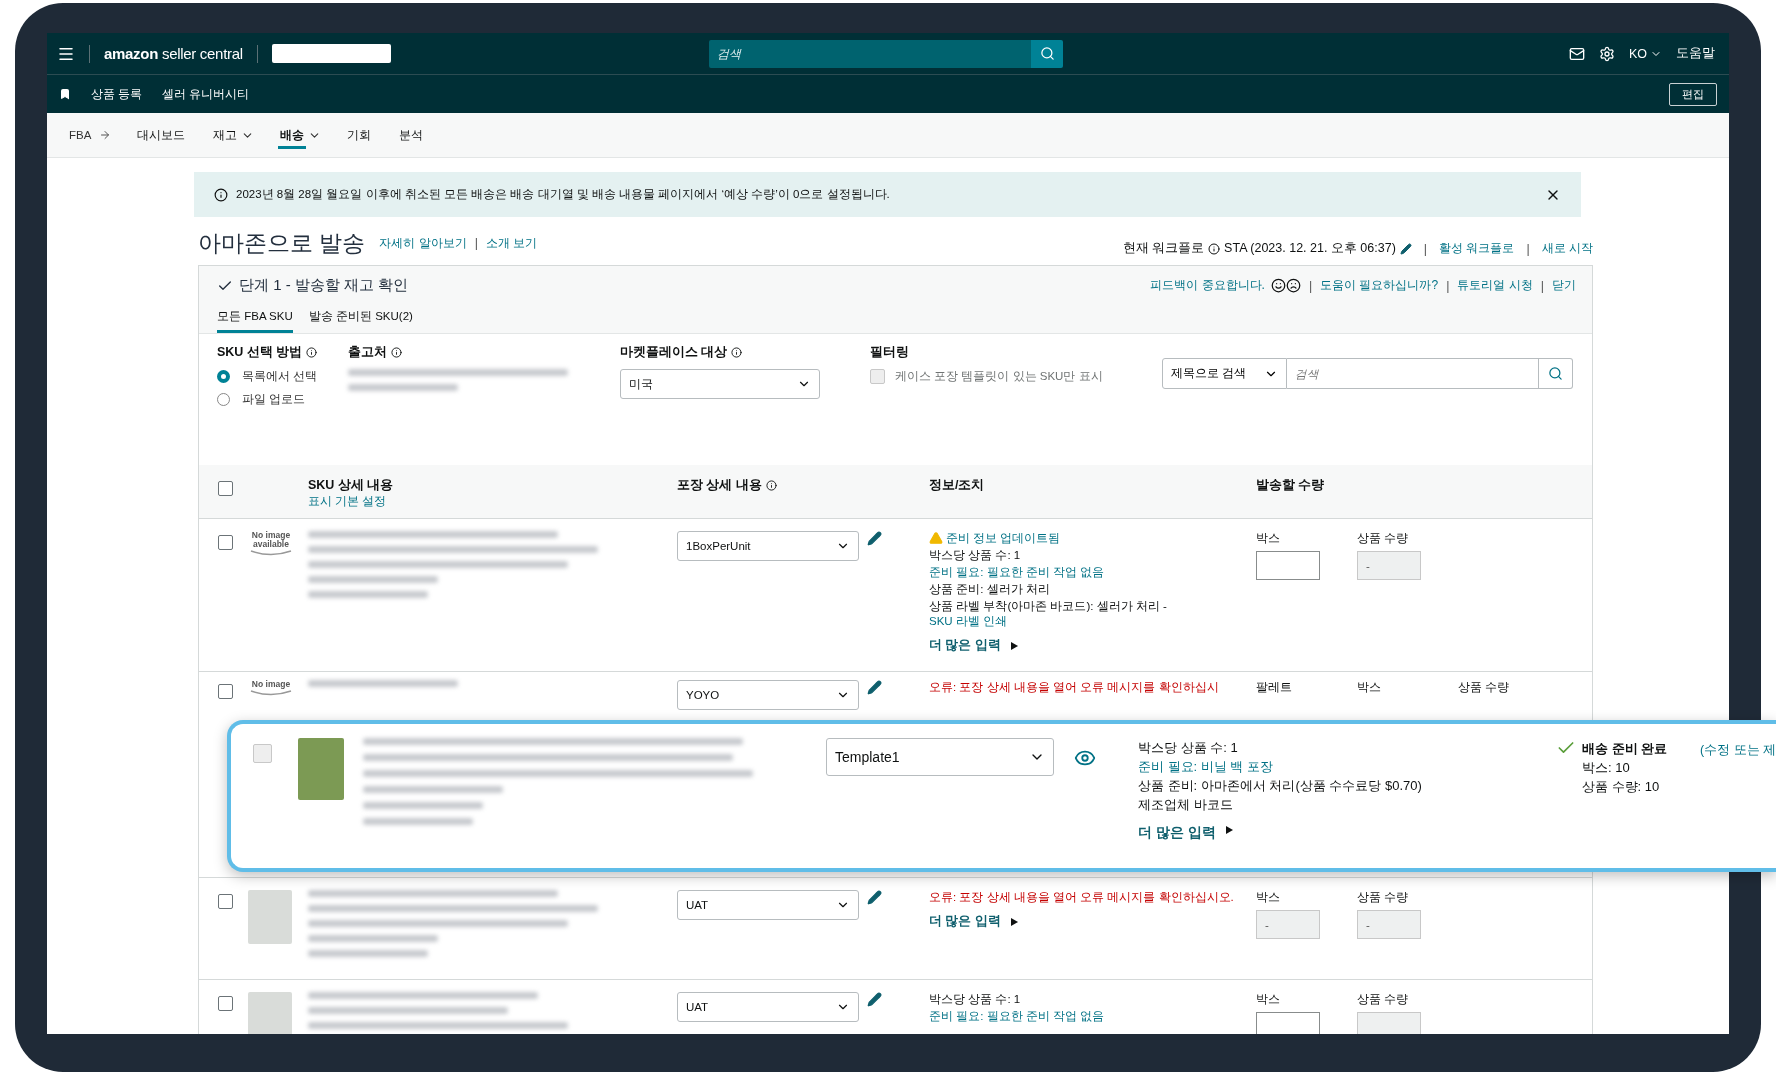 The height and width of the screenshot is (1074, 1776). I want to click on step-link: 닫기, so click(1564, 285).